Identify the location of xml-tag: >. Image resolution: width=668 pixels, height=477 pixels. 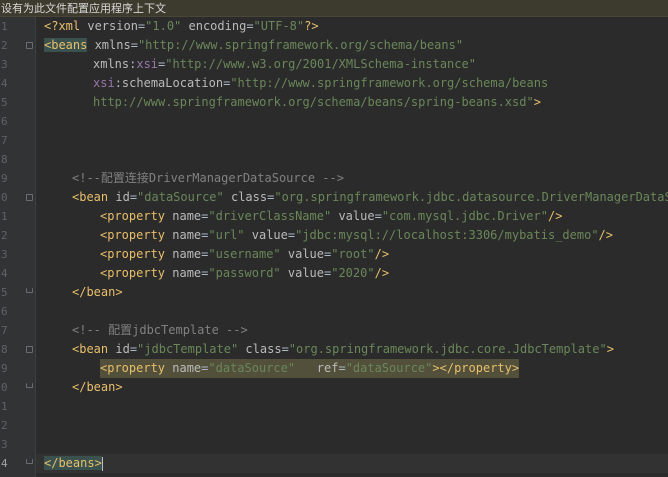
(610, 349).